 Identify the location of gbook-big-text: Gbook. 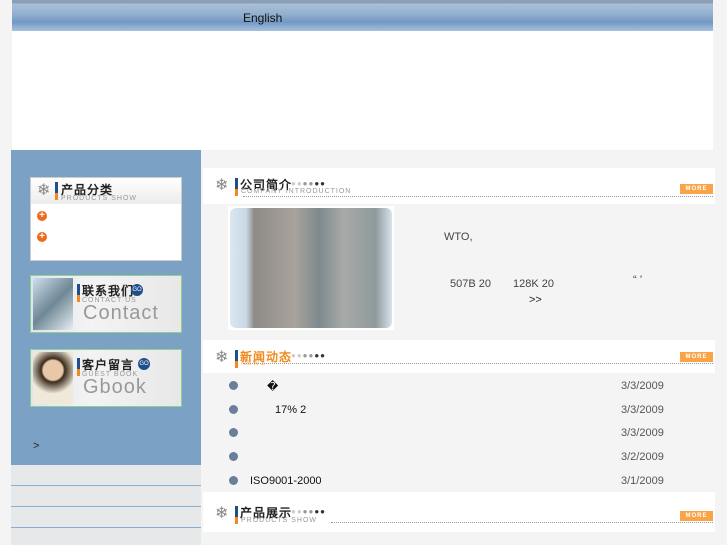
(115, 387).